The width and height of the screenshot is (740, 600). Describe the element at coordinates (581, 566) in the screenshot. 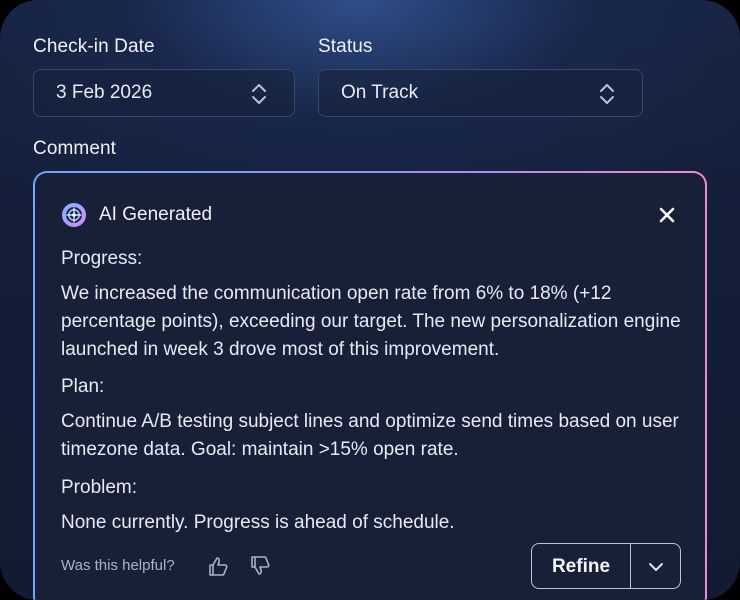

I see `refine-button: Refine` at that location.